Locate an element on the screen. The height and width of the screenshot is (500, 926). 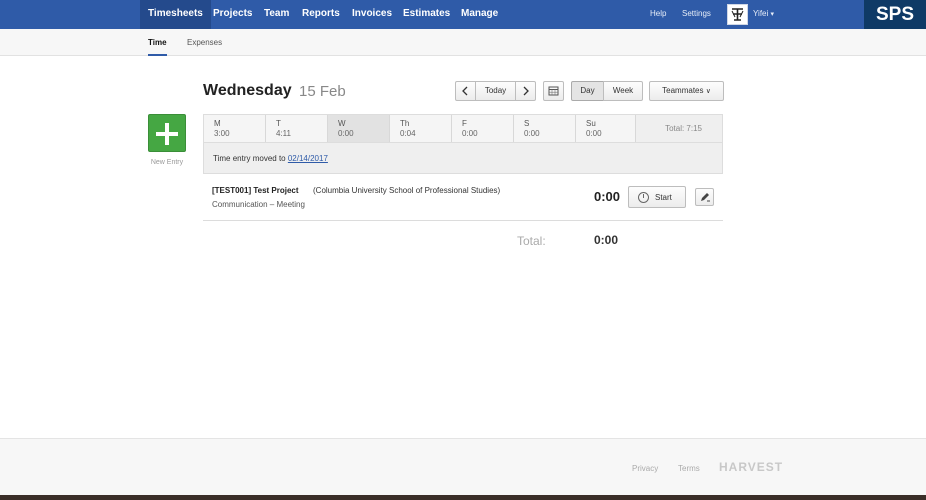
edit-entry-button is located at coordinates (704, 197).